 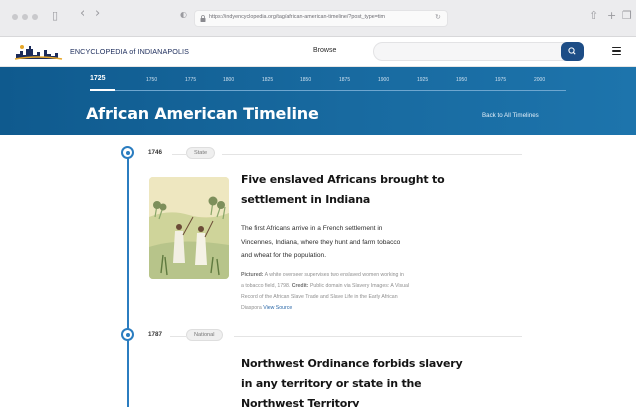 I want to click on decade-1775: 1775, so click(x=190, y=80).